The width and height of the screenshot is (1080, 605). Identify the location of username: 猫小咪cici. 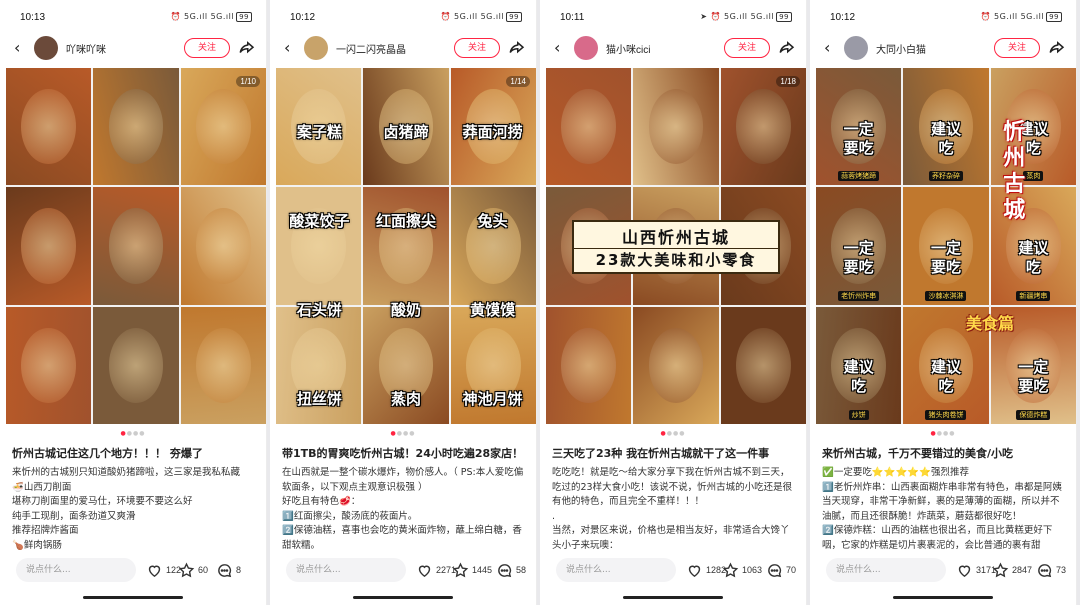
(628, 48).